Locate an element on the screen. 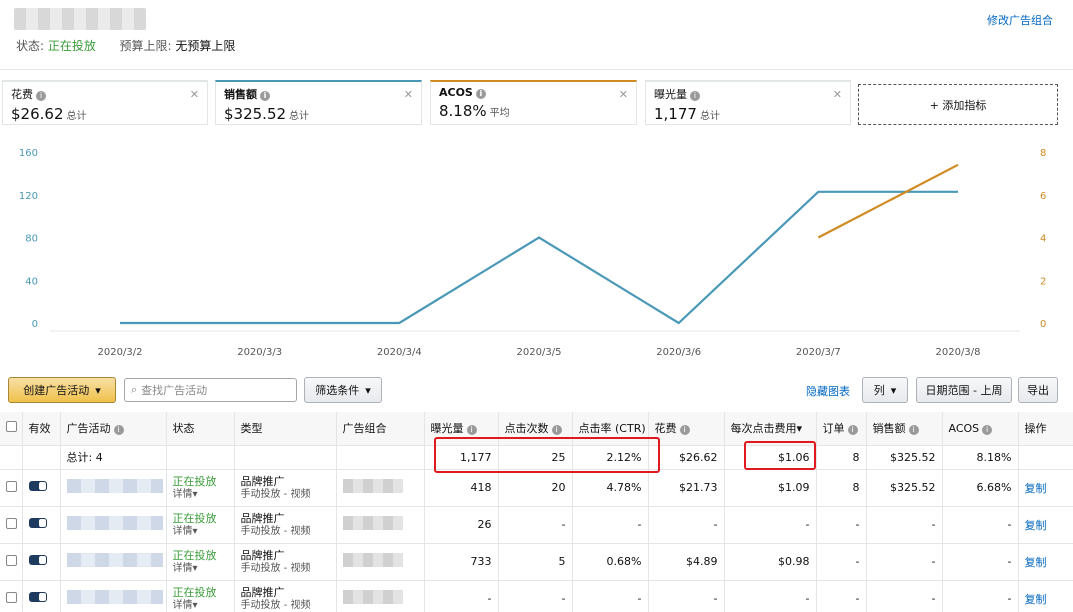 This screenshot has height=612, width=1073. row-spend: $4.89 is located at coordinates (686, 562).